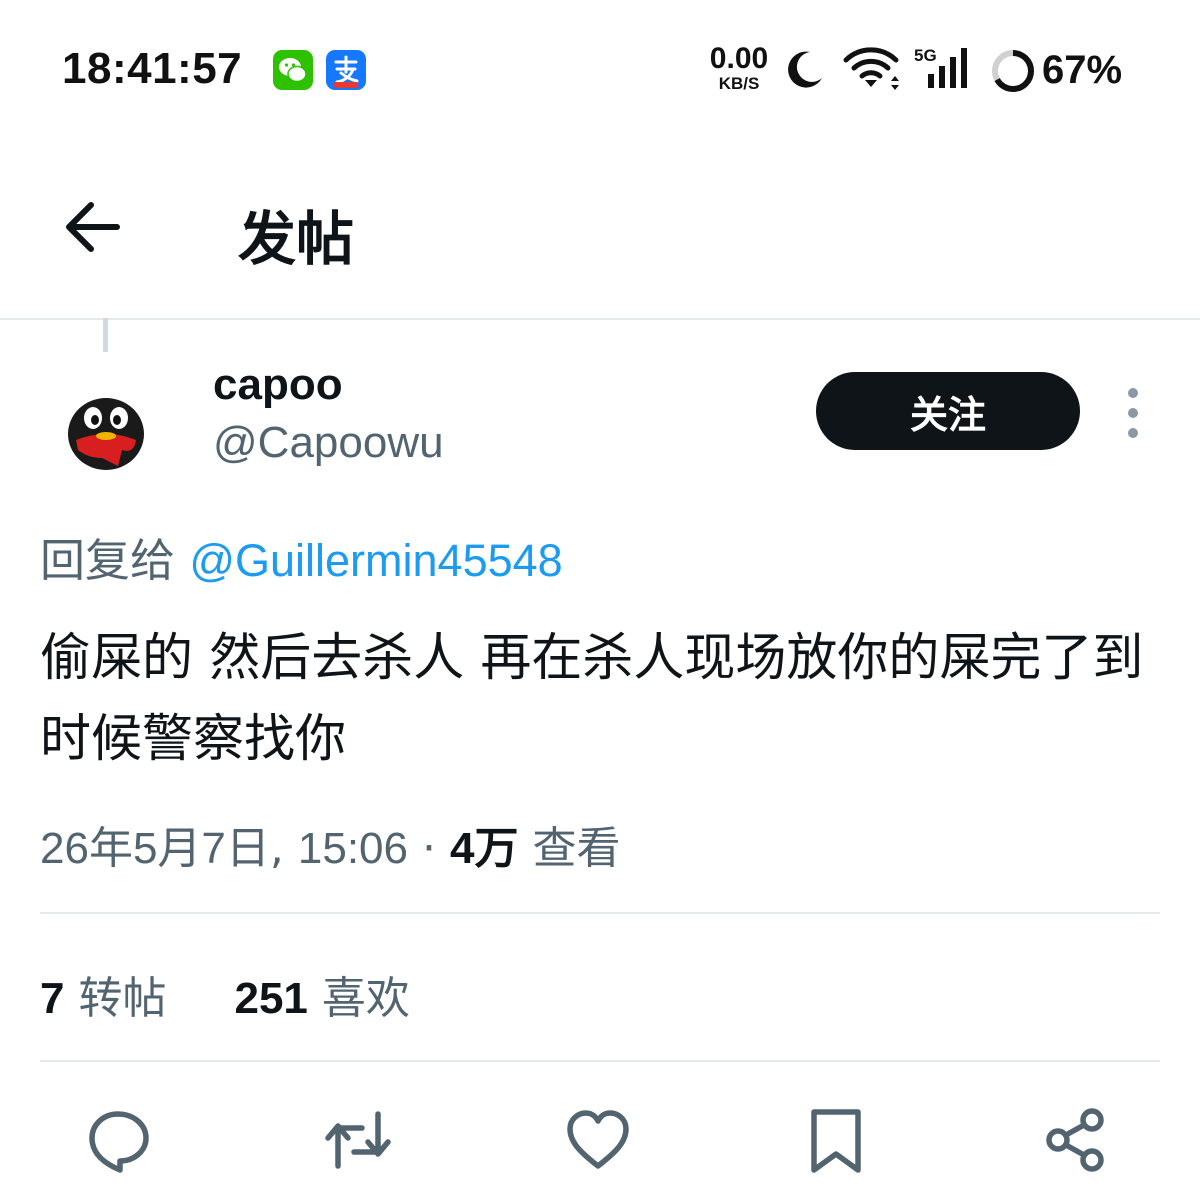 The height and width of the screenshot is (1192, 1200). I want to click on bookmark-button, so click(836, 1140).